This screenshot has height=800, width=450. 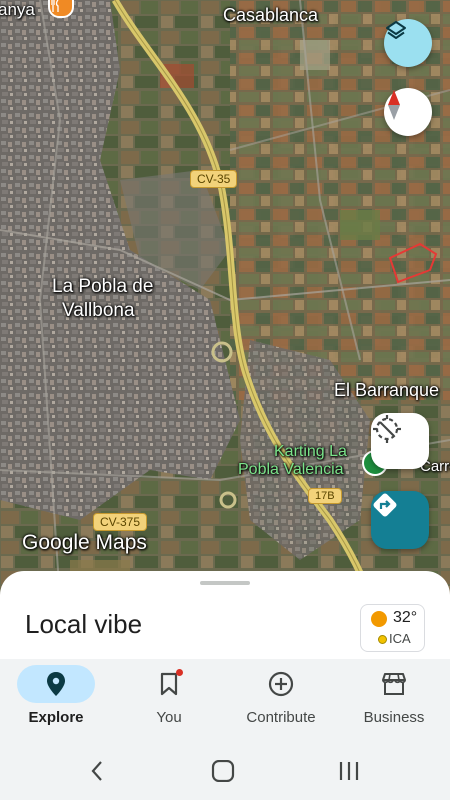 I want to click on store-icon, so click(x=394, y=684).